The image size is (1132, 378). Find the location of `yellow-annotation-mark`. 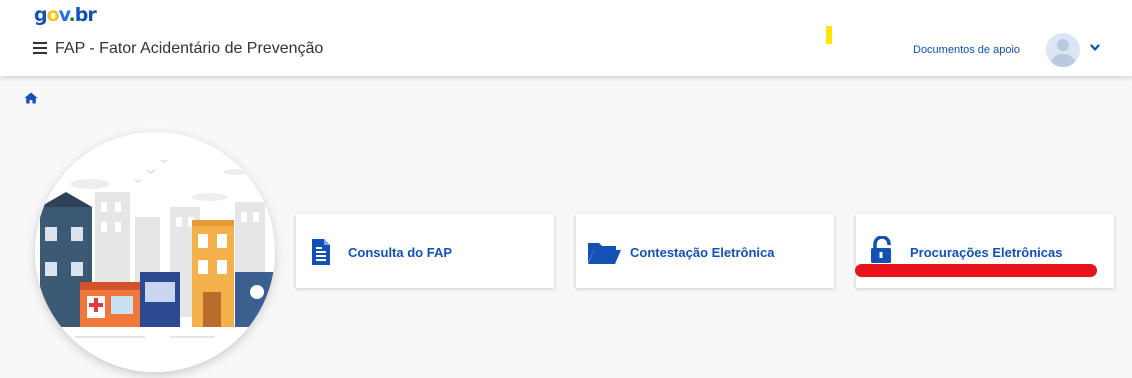

yellow-annotation-mark is located at coordinates (829, 35).